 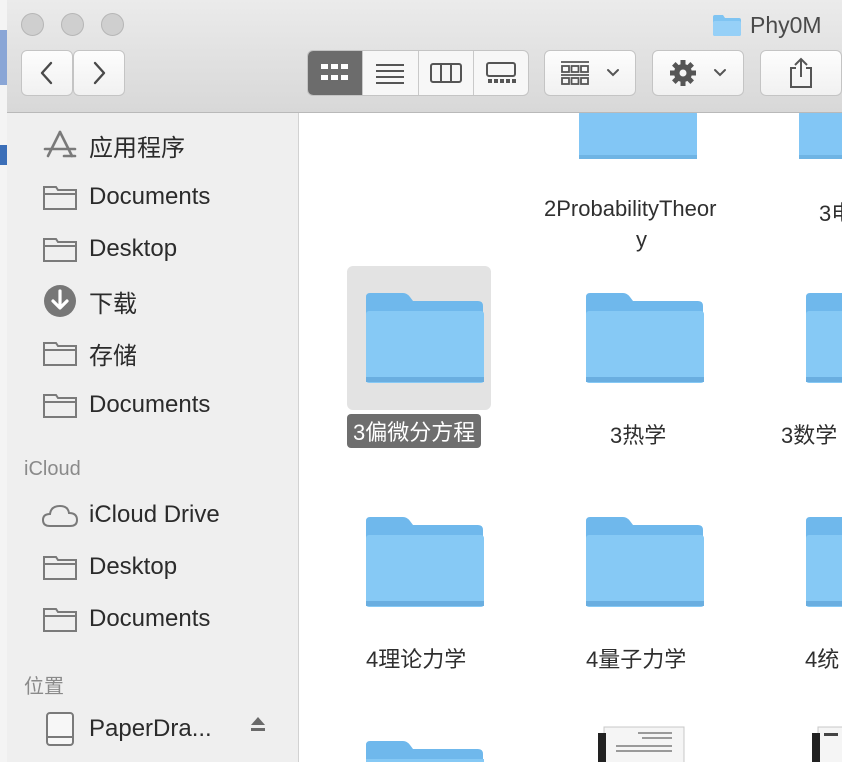 What do you see at coordinates (258, 726) in the screenshot?
I see `eject-icon` at bounding box center [258, 726].